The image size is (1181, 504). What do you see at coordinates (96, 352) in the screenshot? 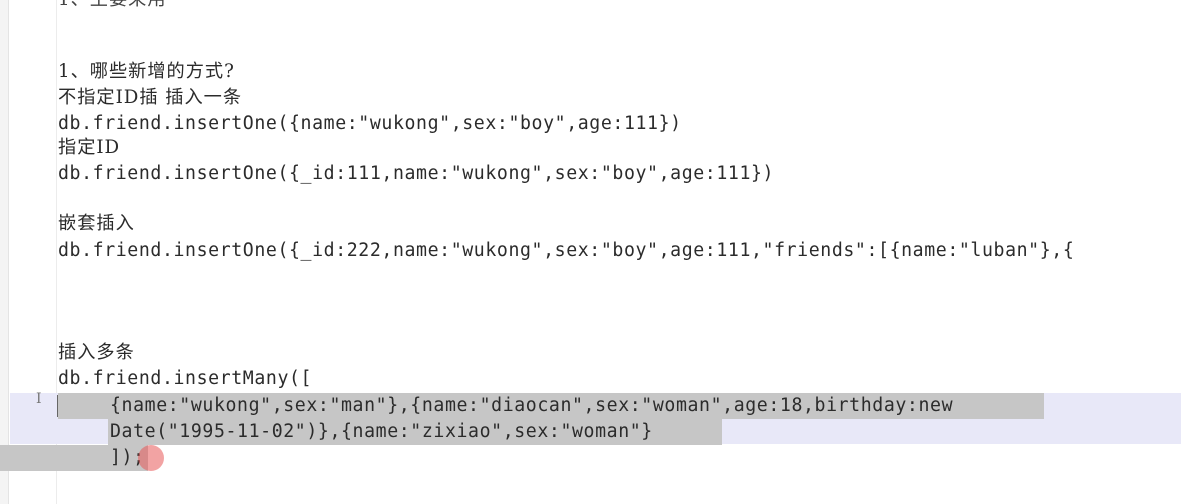
I see `code-line: 插入多条` at bounding box center [96, 352].